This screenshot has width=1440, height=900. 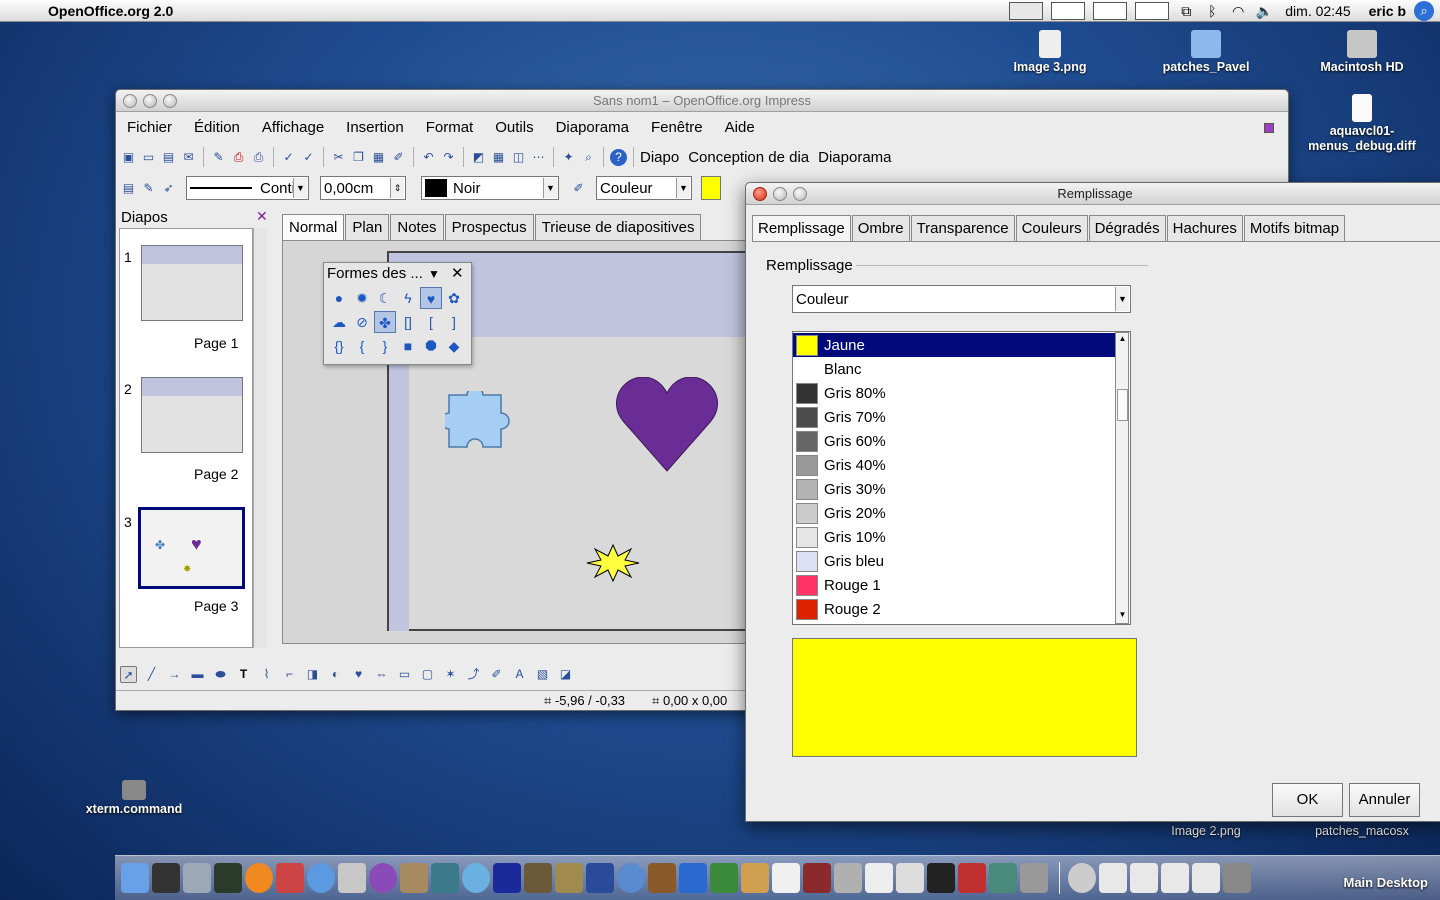 What do you see at coordinates (476, 878) in the screenshot?
I see `itunes-icon` at bounding box center [476, 878].